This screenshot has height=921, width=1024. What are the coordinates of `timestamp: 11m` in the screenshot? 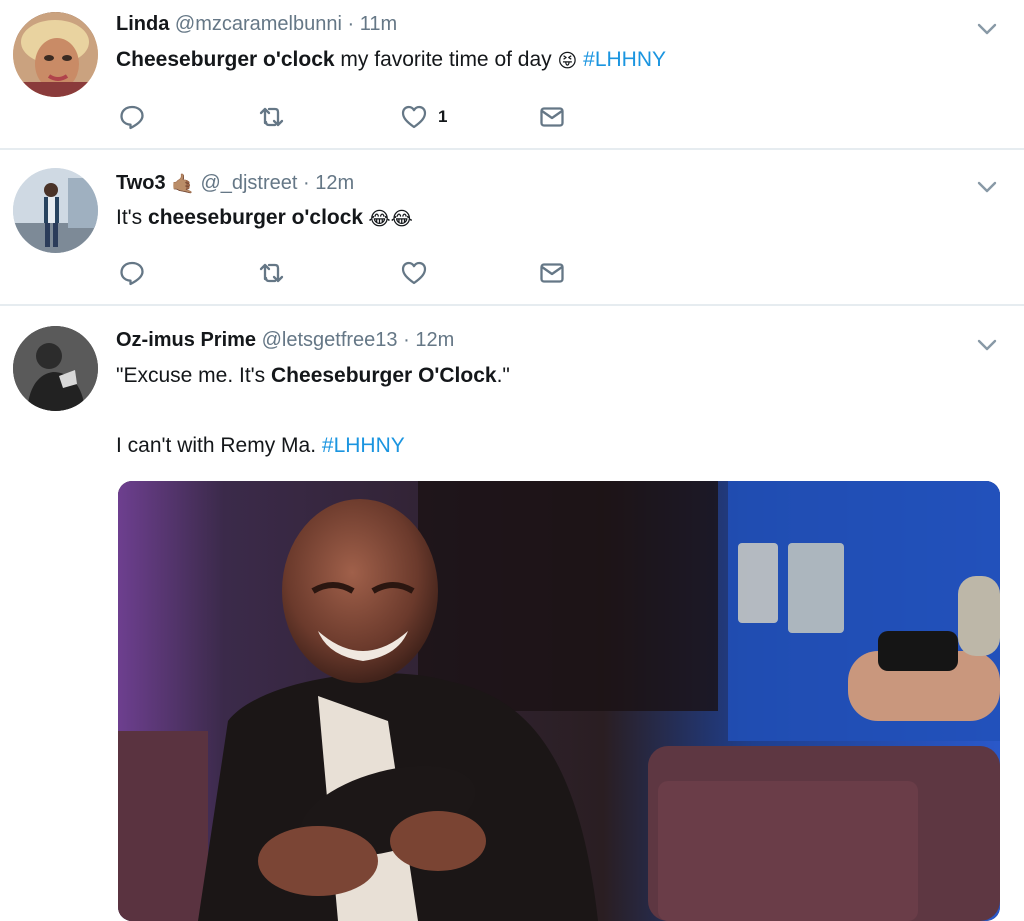 It's located at (378, 24).